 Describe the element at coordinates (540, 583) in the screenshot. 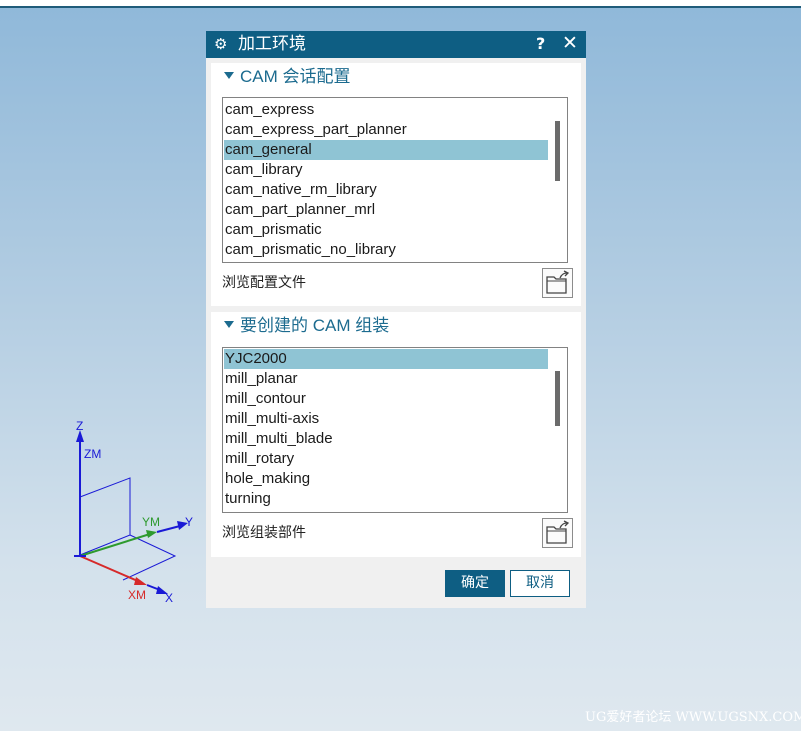

I see `cancel-button: 取消` at that location.